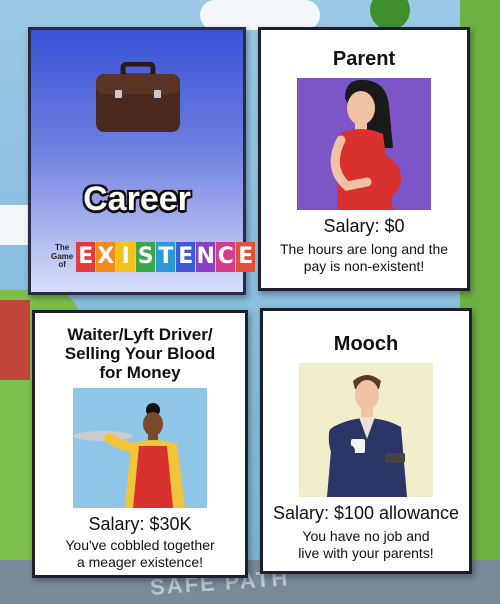 The image size is (500, 604). I want to click on logo-letter: T, so click(166, 257).